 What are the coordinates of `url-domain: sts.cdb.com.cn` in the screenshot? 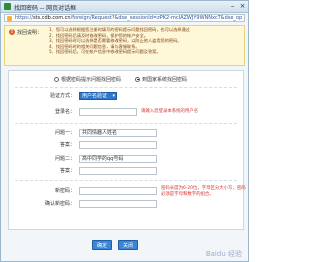 It's located at (51, 18).